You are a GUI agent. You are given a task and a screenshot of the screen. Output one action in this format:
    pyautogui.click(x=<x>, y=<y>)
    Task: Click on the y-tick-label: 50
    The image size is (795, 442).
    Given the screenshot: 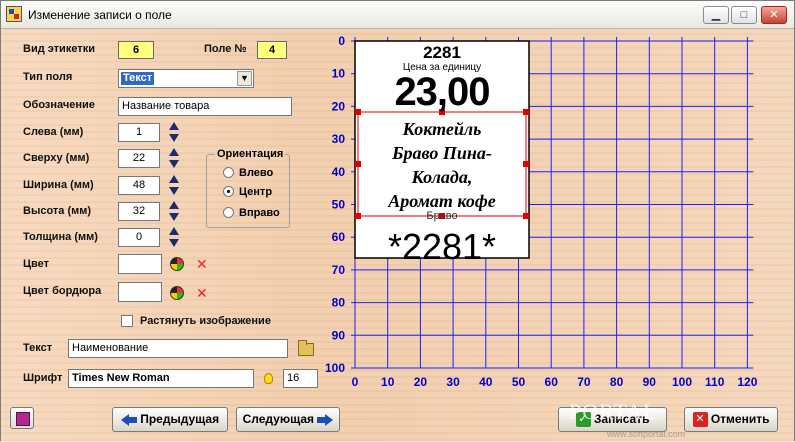 What is the action you would take?
    pyautogui.click(x=339, y=205)
    